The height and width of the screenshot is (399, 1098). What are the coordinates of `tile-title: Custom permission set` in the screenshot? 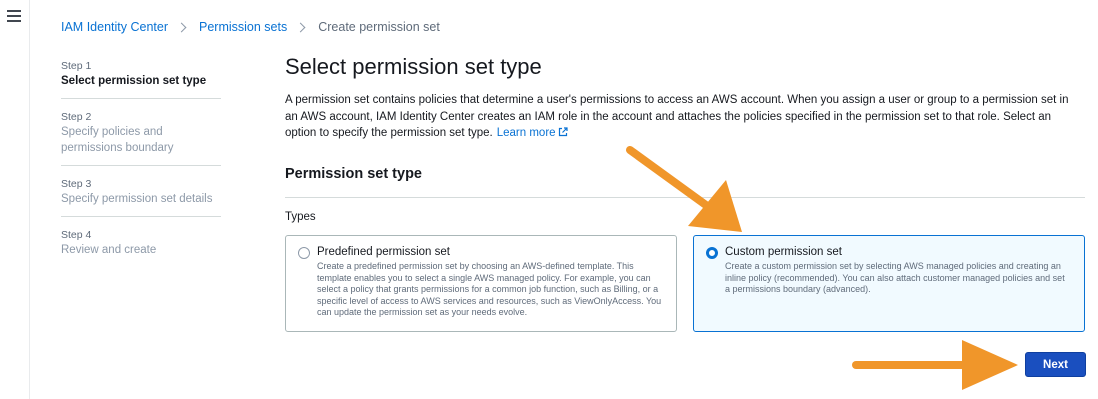 It's located at (783, 252).